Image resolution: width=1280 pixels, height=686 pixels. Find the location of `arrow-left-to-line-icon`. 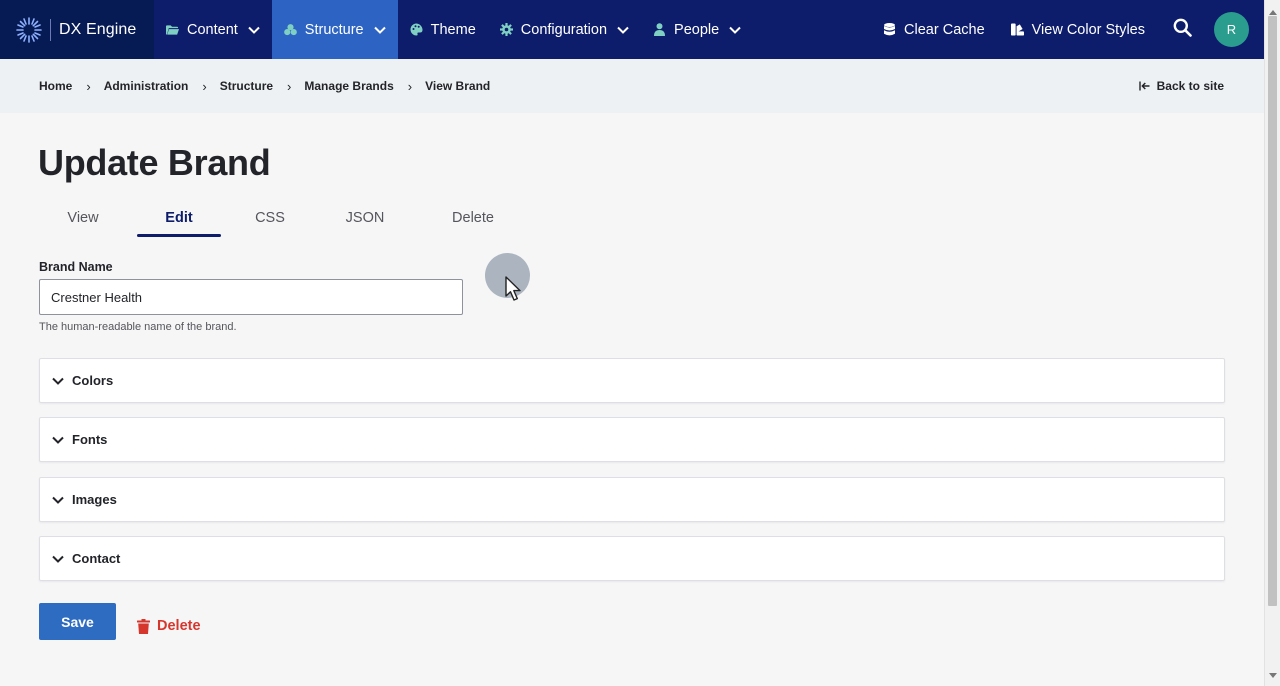

arrow-left-to-line-icon is located at coordinates (1144, 86).